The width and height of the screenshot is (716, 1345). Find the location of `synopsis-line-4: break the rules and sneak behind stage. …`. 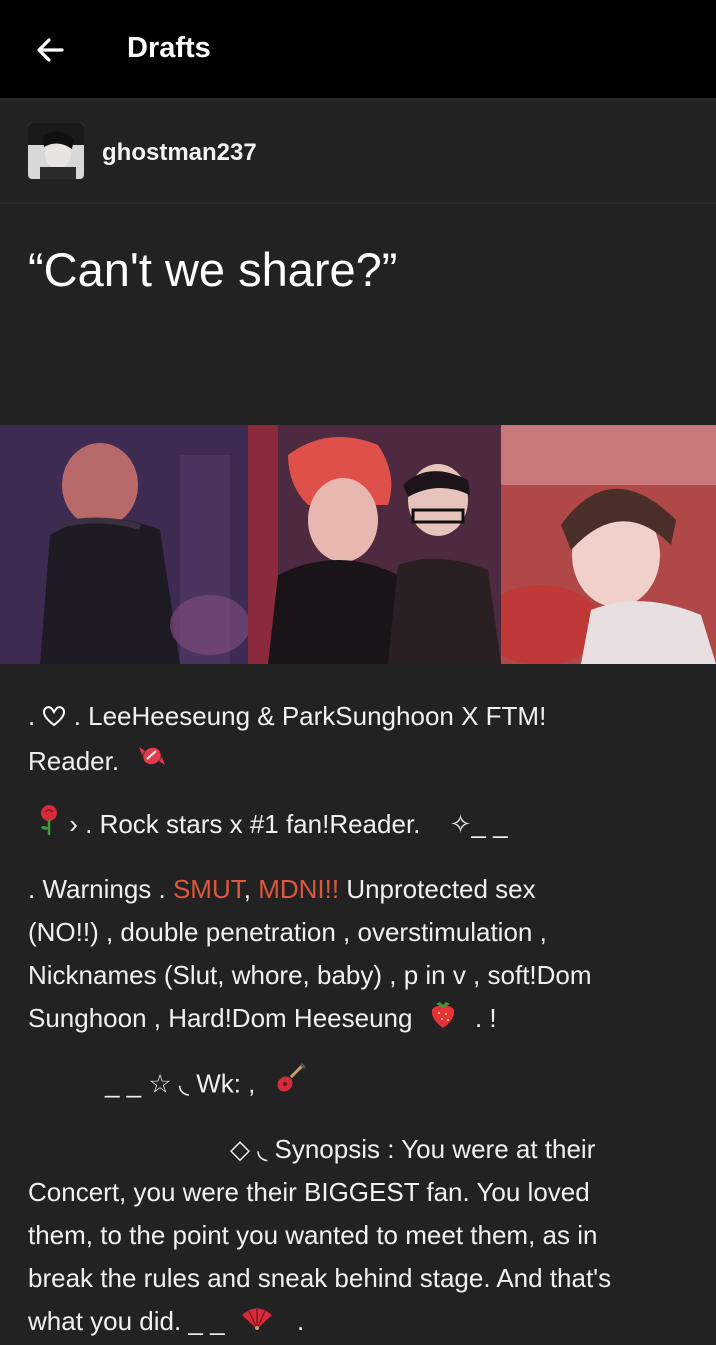

synopsis-line-4: break the rules and sneak behind stage. … is located at coordinates (320, 1278).